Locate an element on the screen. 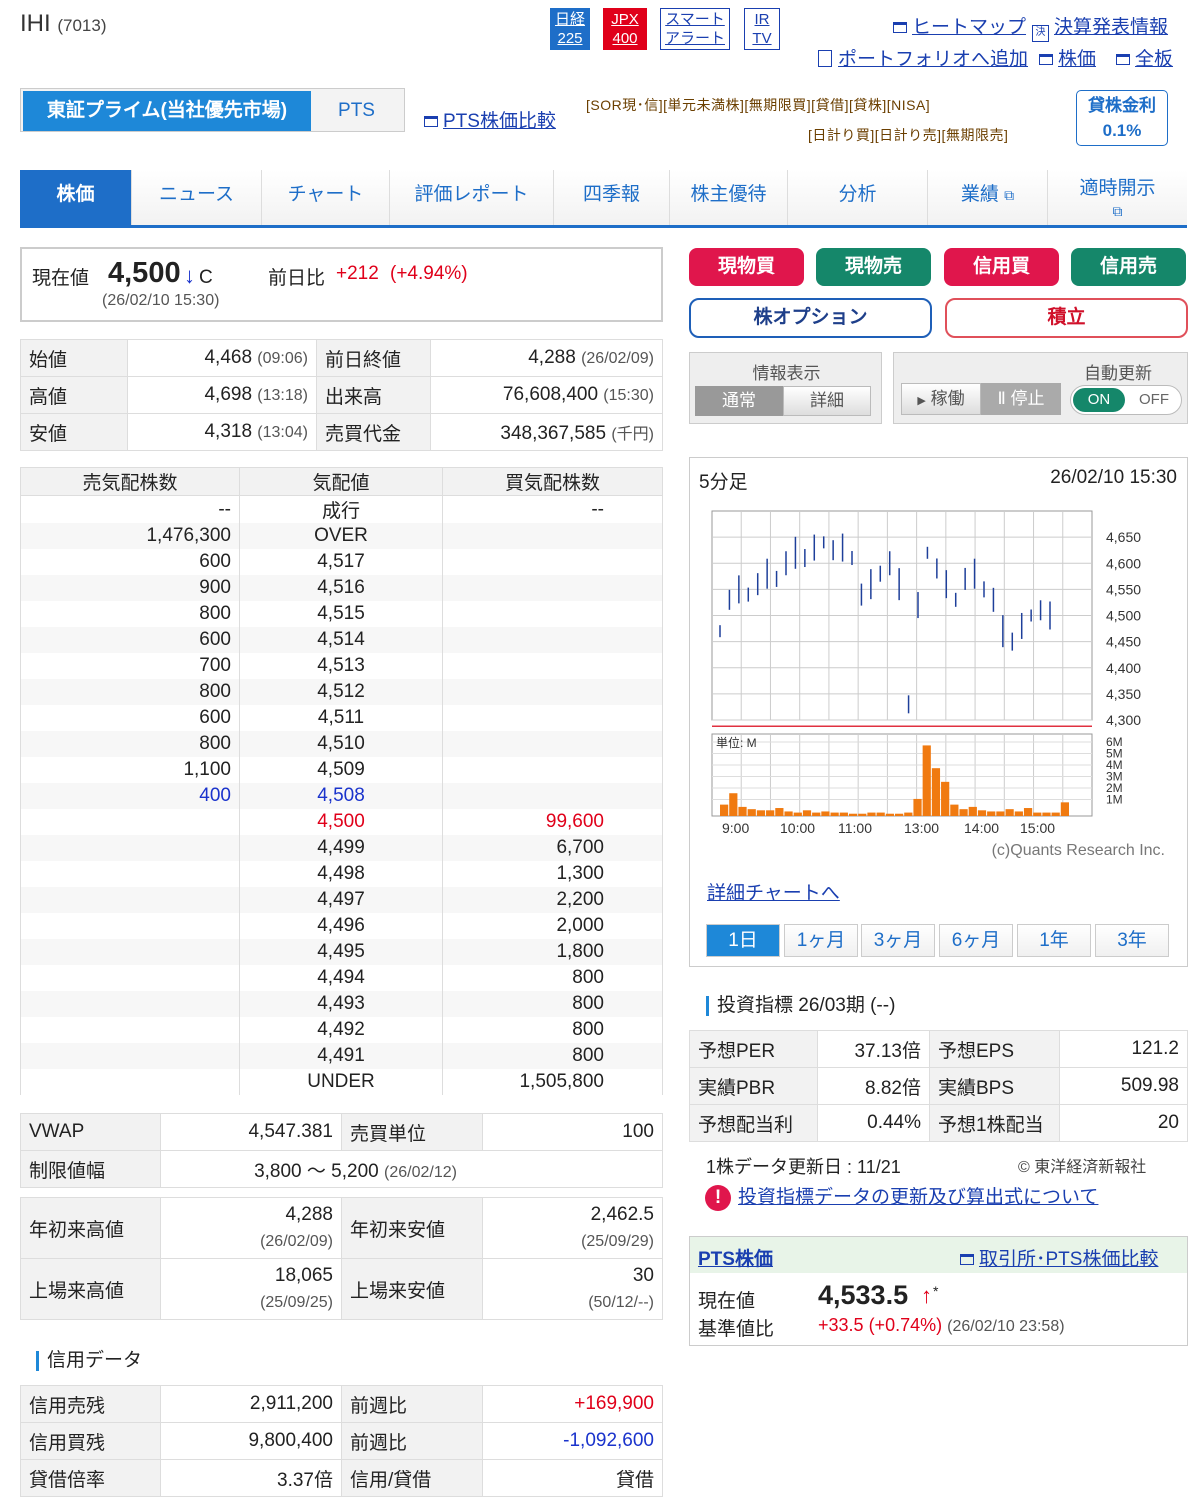 This screenshot has height=1507, width=1200. full-board-link: 全板 is located at coordinates (1144, 57).